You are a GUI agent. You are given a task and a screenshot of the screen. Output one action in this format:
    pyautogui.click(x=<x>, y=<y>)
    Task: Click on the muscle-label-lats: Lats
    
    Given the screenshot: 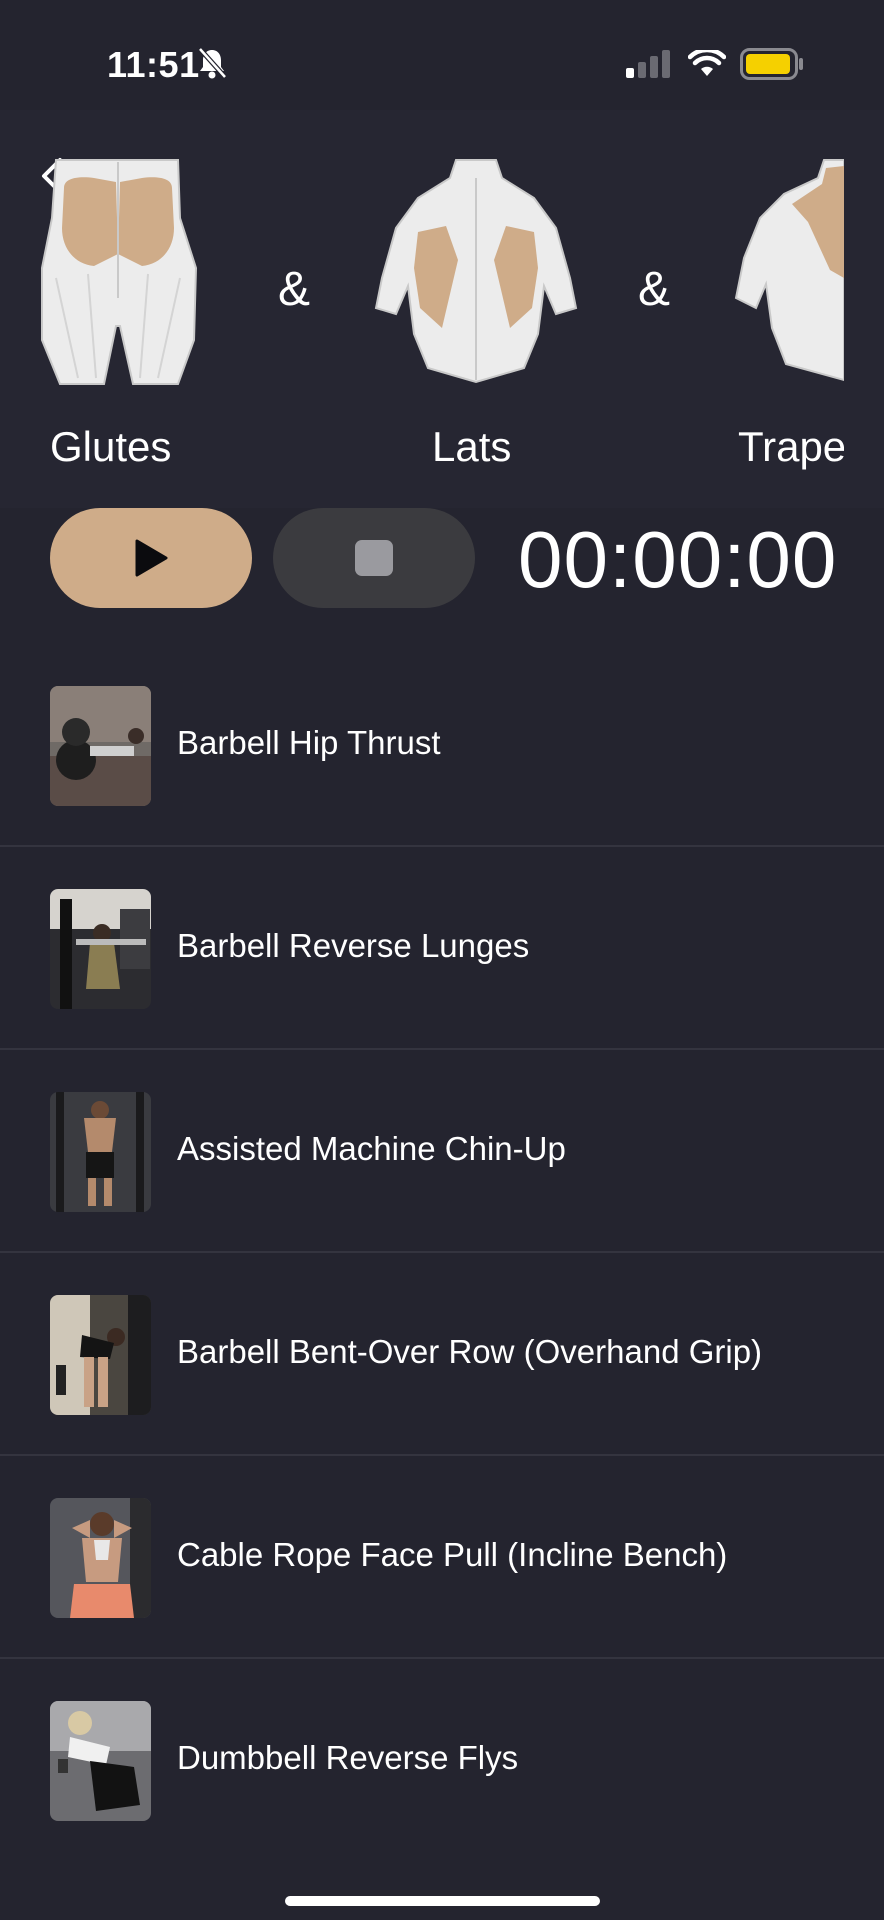 What is the action you would take?
    pyautogui.click(x=472, y=446)
    